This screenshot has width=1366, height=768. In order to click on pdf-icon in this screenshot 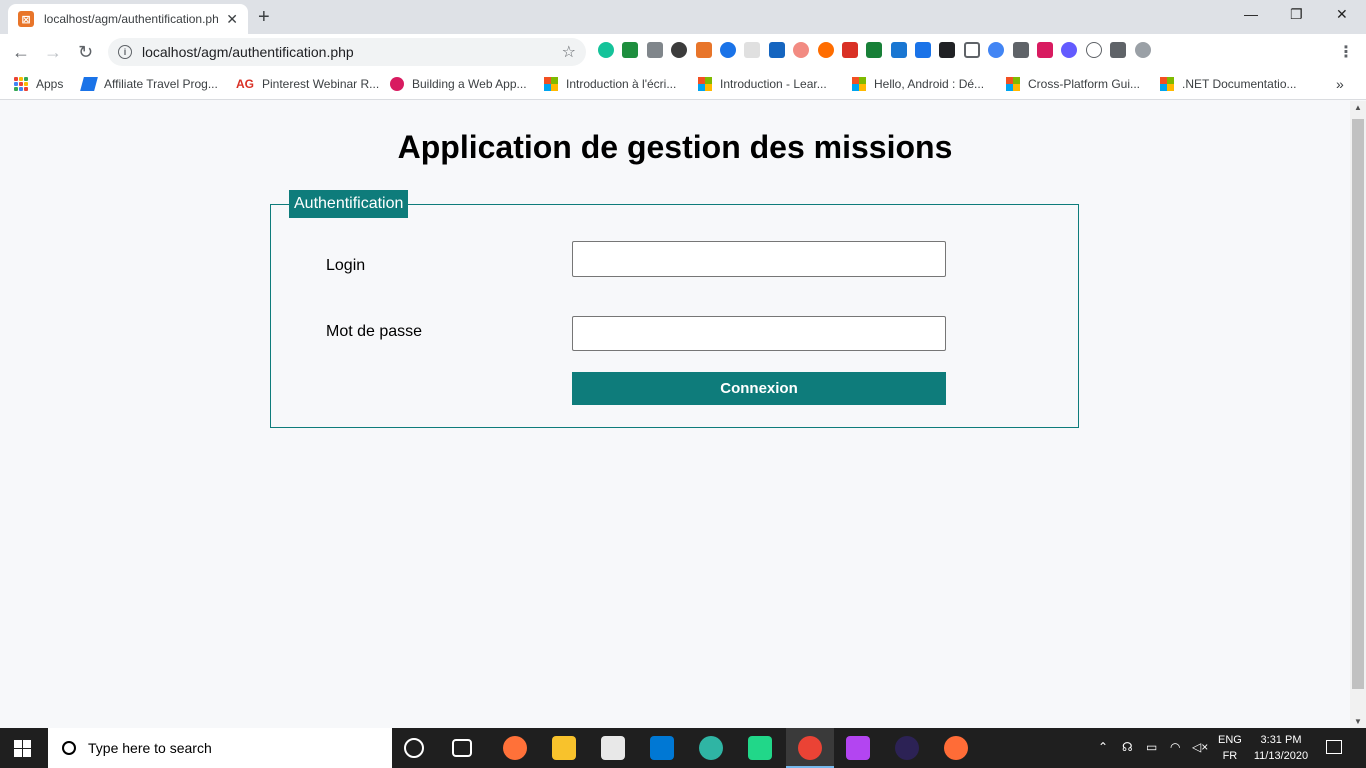, I will do `click(849, 50)`.